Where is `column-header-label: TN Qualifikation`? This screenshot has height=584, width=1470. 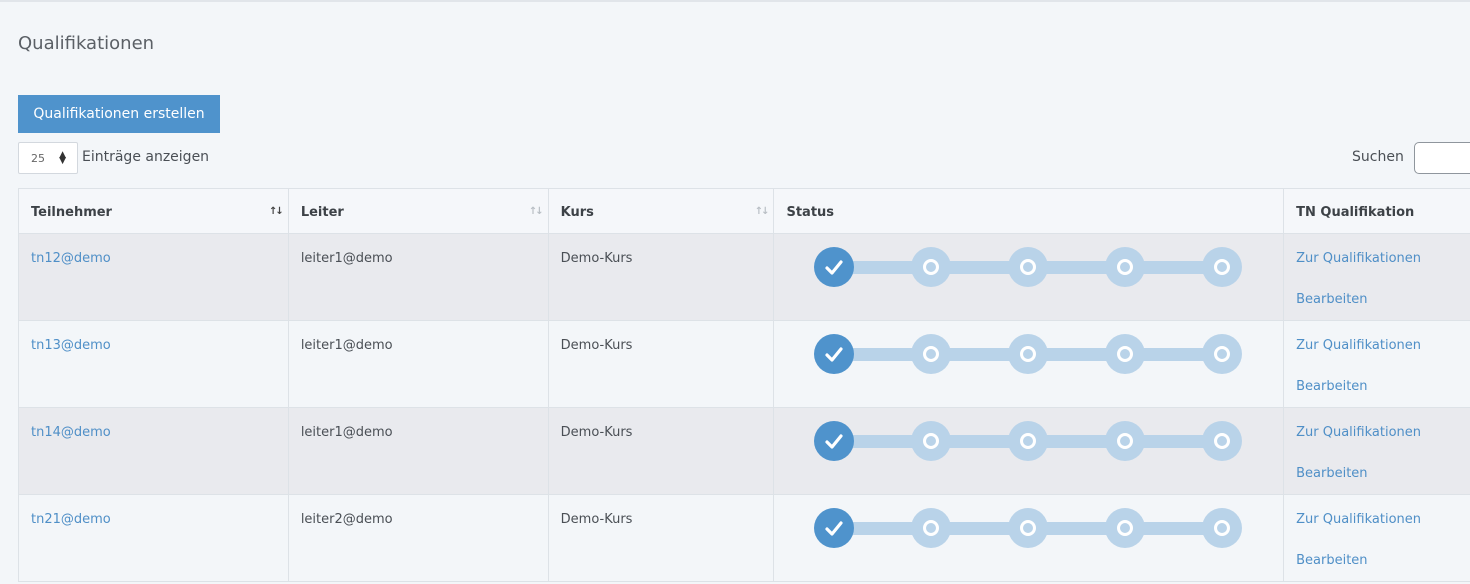
column-header-label: TN Qualifikation is located at coordinates (1355, 212).